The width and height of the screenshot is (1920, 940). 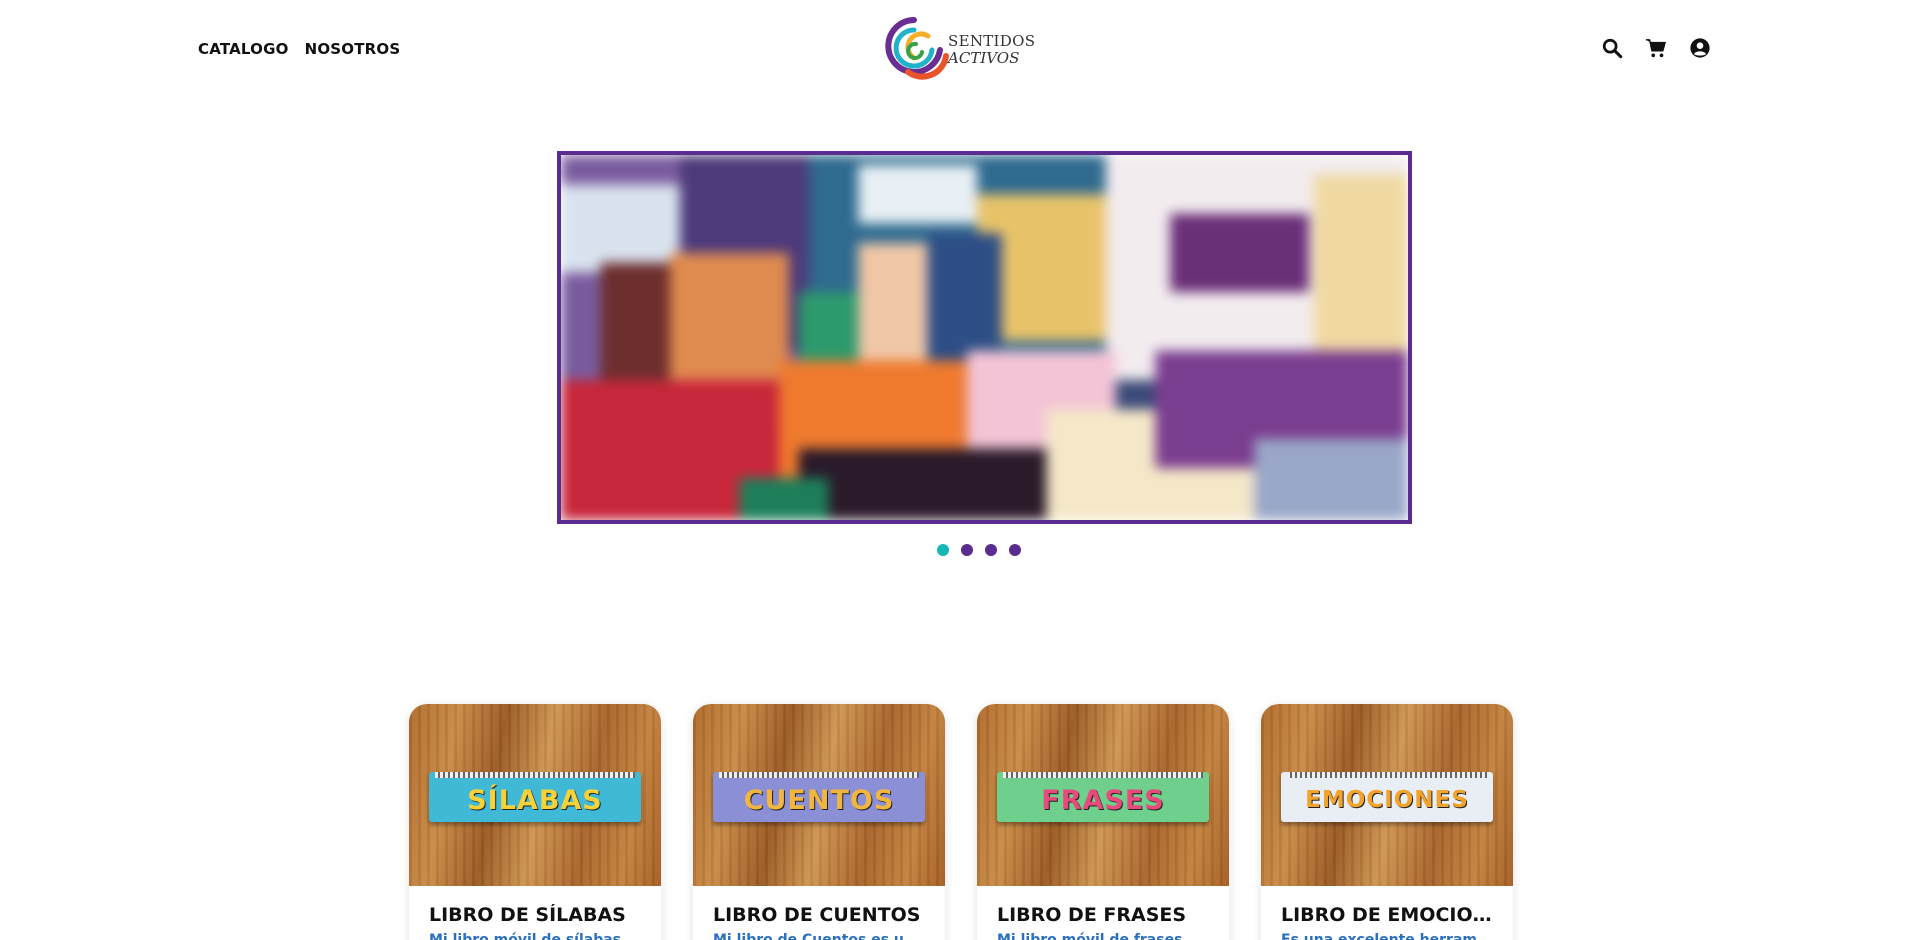 I want to click on product-description: Mi libro móvil de frases es un recurso, so click(x=1103, y=936).